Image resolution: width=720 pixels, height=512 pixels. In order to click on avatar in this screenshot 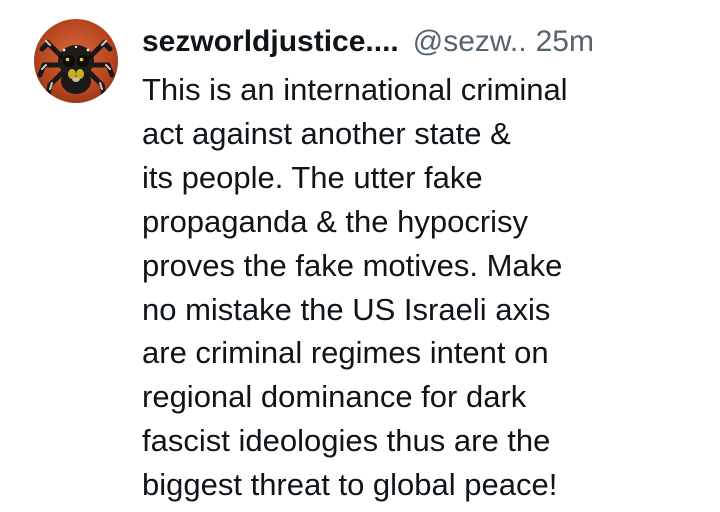, I will do `click(76, 61)`.